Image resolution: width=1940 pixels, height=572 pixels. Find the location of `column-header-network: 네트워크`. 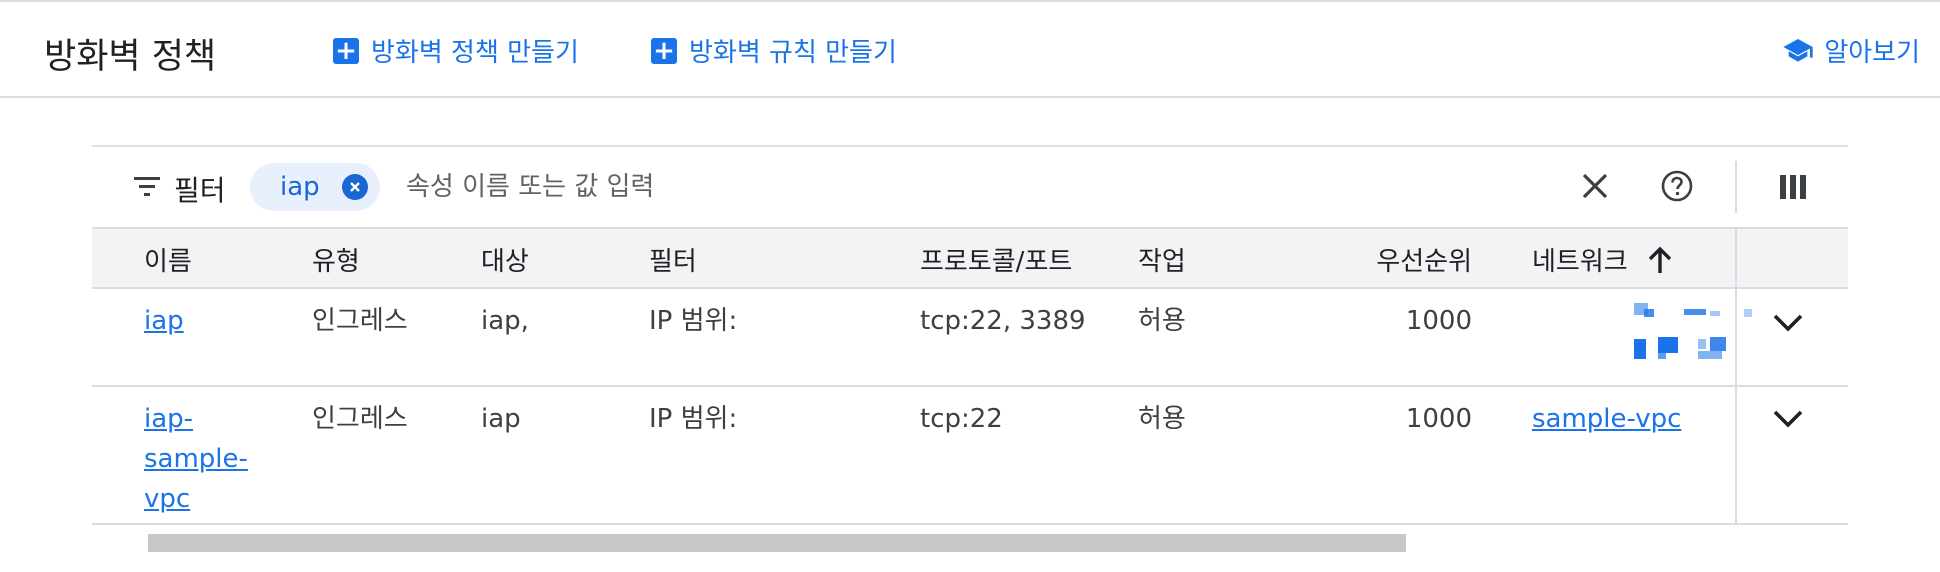

column-header-network: 네트워크 is located at coordinates (1580, 259).